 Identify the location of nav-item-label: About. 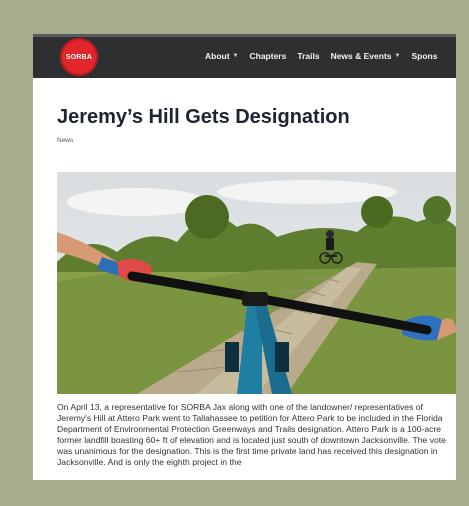
(217, 56).